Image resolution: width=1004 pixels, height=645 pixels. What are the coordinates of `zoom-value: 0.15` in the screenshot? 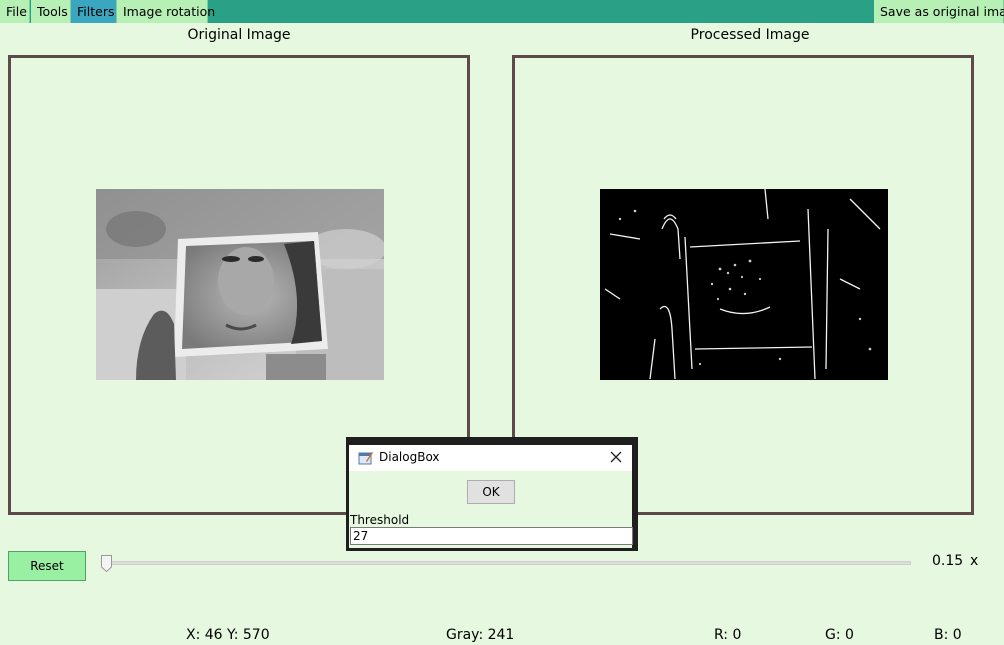 It's located at (948, 561).